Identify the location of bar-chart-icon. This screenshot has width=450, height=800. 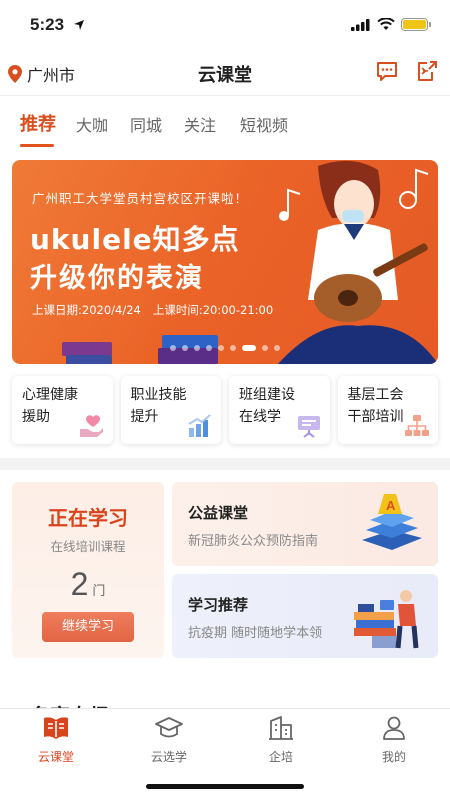
(199, 425).